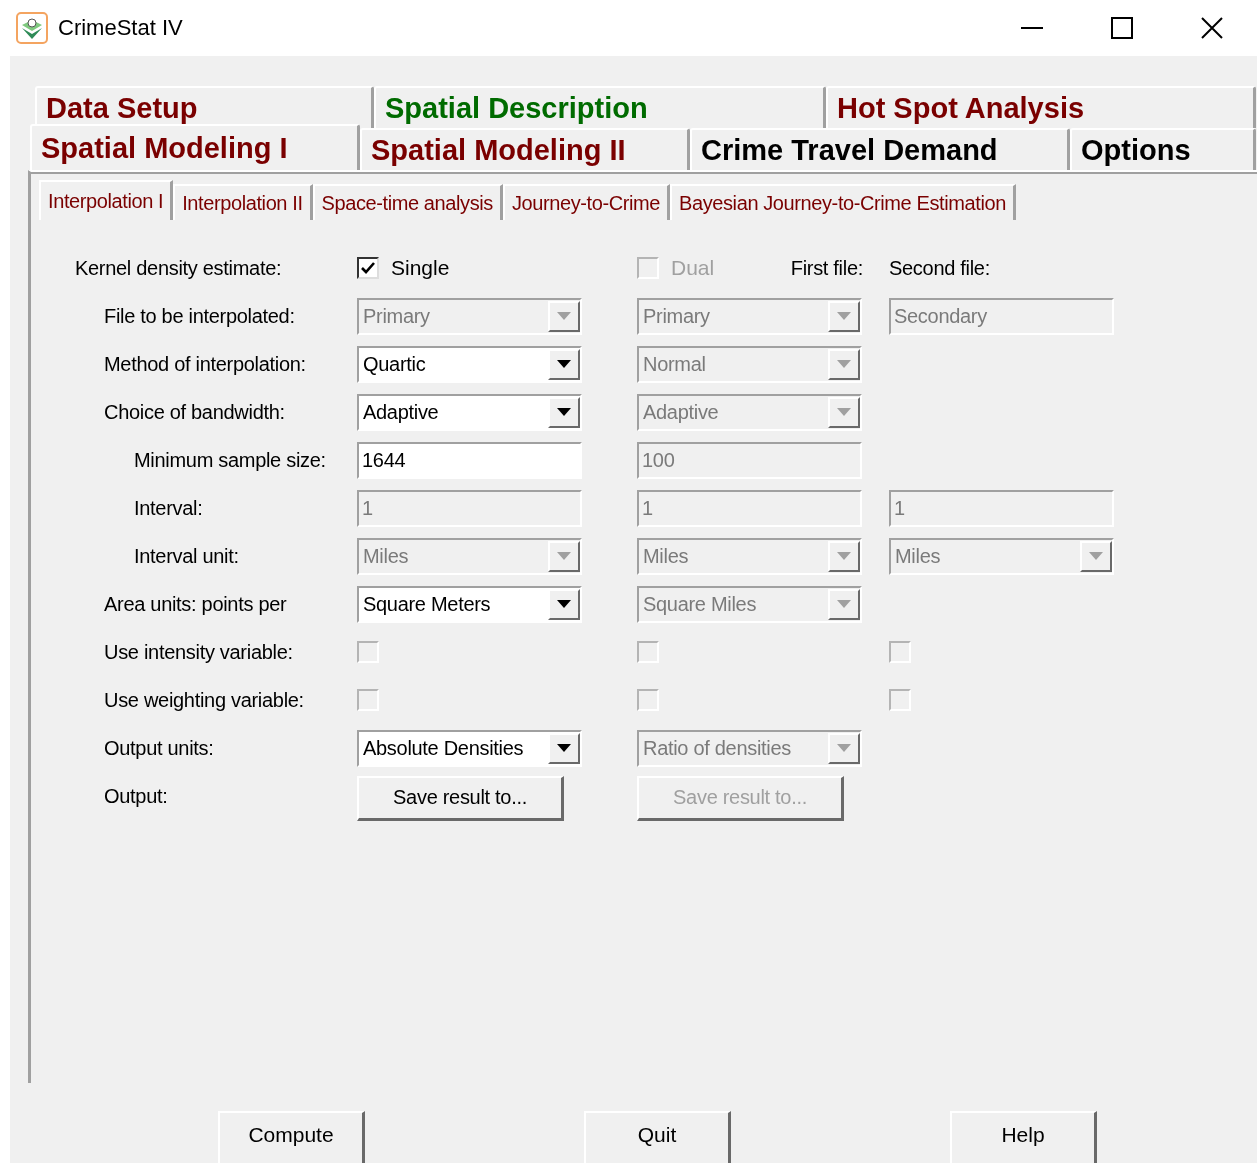 Image resolution: width=1257 pixels, height=1163 pixels. Describe the element at coordinates (843, 202) in the screenshot. I see `tab: Bayesian Journey-to-Crime Estimation` at that location.